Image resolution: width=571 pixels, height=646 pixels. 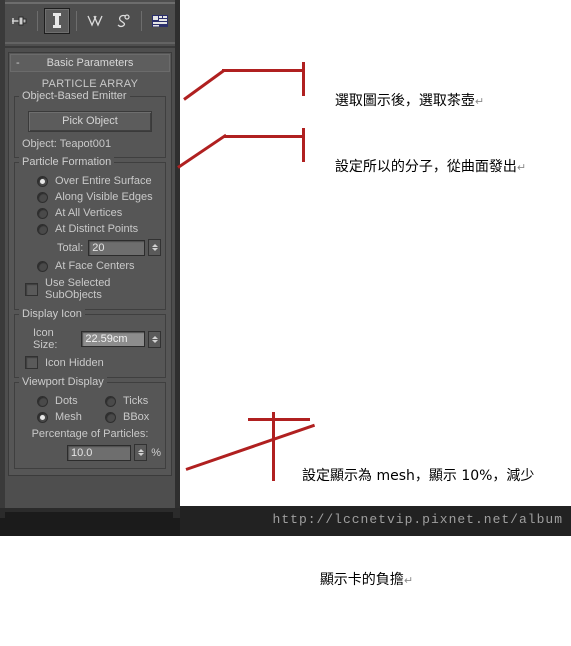 What do you see at coordinates (479, 101) in the screenshot?
I see `annotation-pick-teapot-cr: ↵` at bounding box center [479, 101].